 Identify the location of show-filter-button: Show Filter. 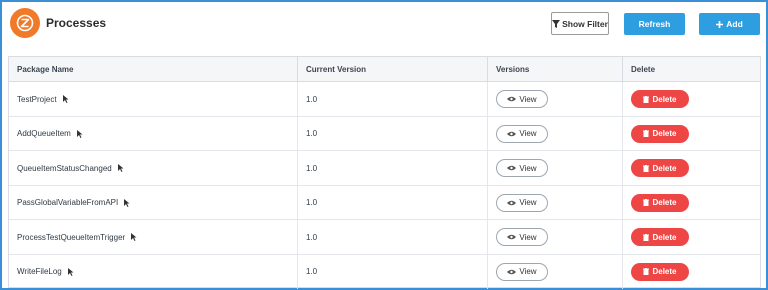
(580, 23).